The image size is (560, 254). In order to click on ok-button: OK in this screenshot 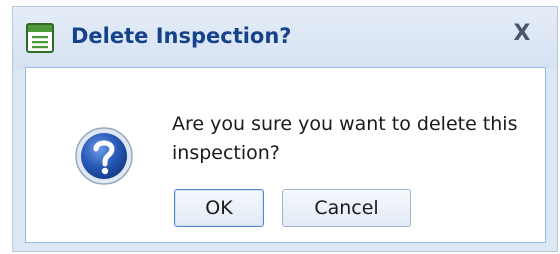, I will do `click(219, 208)`.